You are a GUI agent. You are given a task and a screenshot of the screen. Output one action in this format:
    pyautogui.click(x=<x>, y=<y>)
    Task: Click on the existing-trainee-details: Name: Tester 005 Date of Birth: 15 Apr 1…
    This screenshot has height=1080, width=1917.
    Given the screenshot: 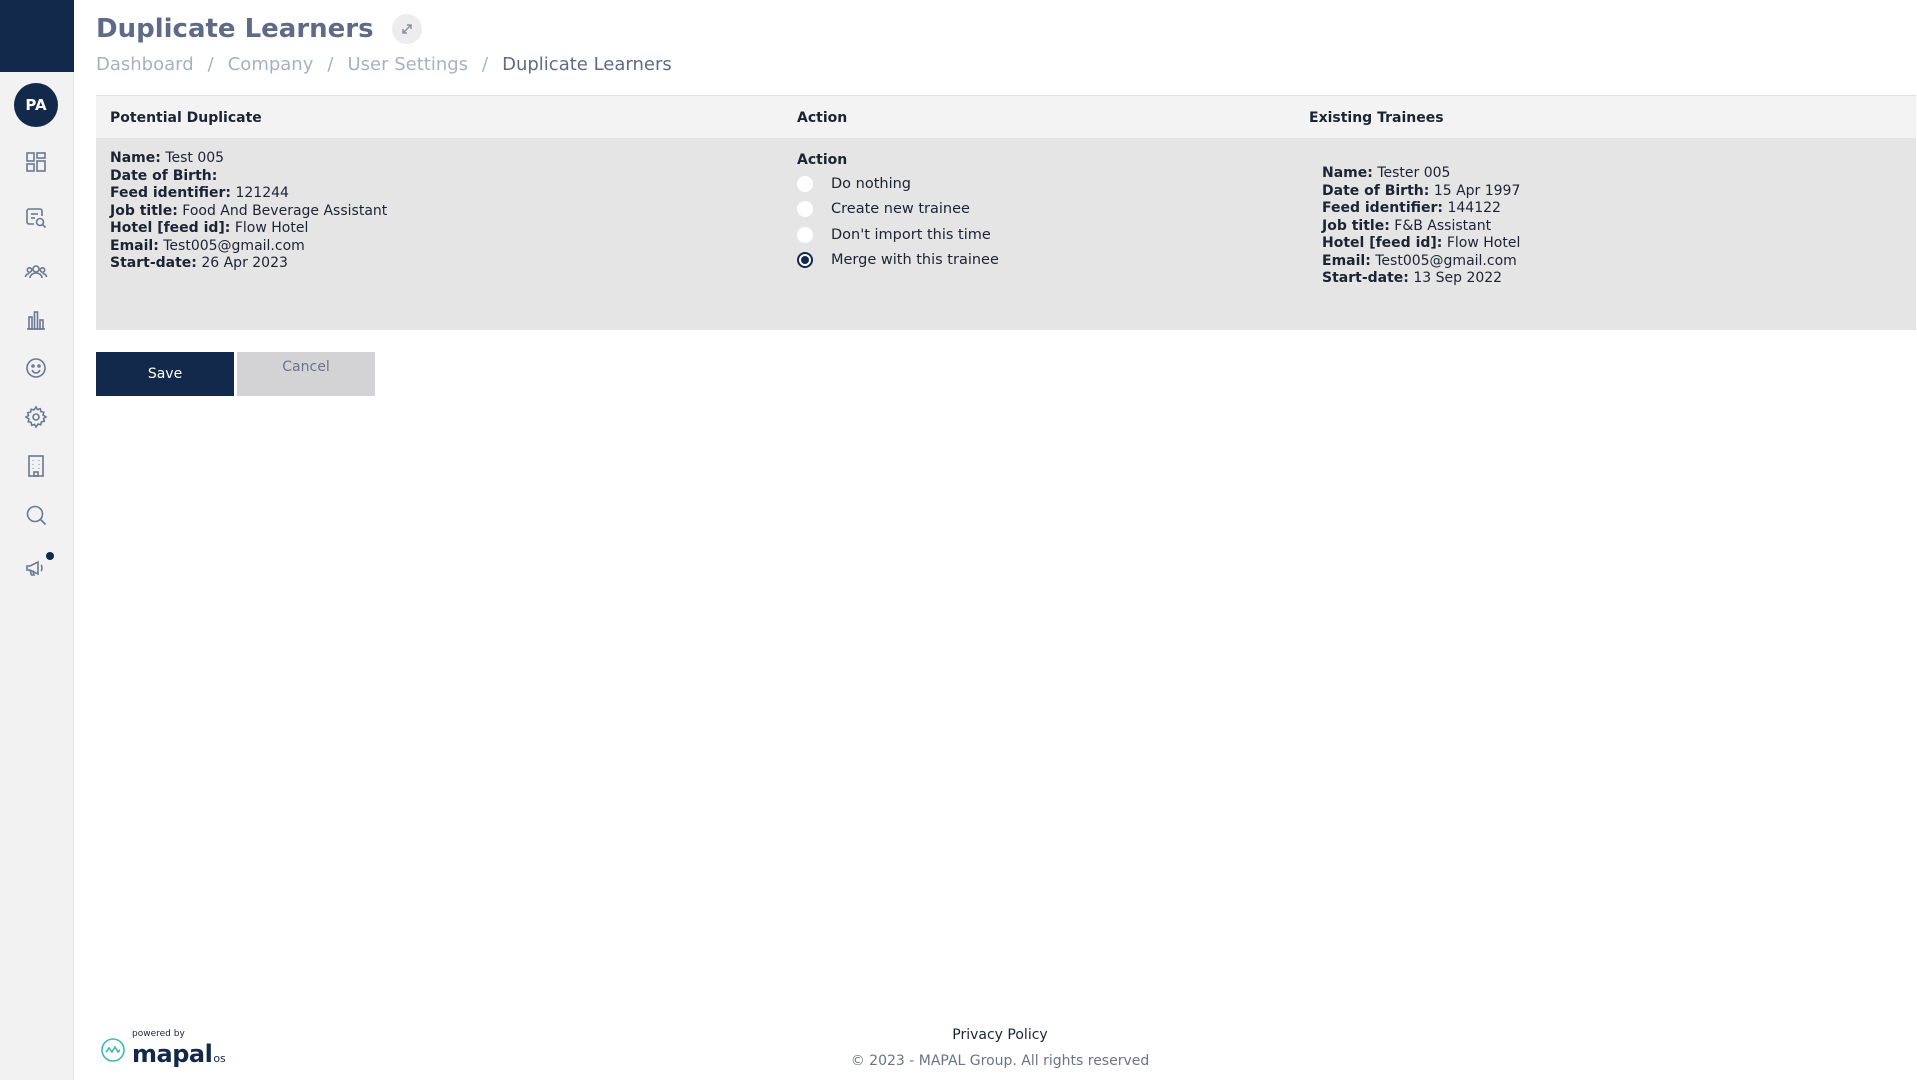 What is the action you would take?
    pyautogui.click(x=1421, y=226)
    